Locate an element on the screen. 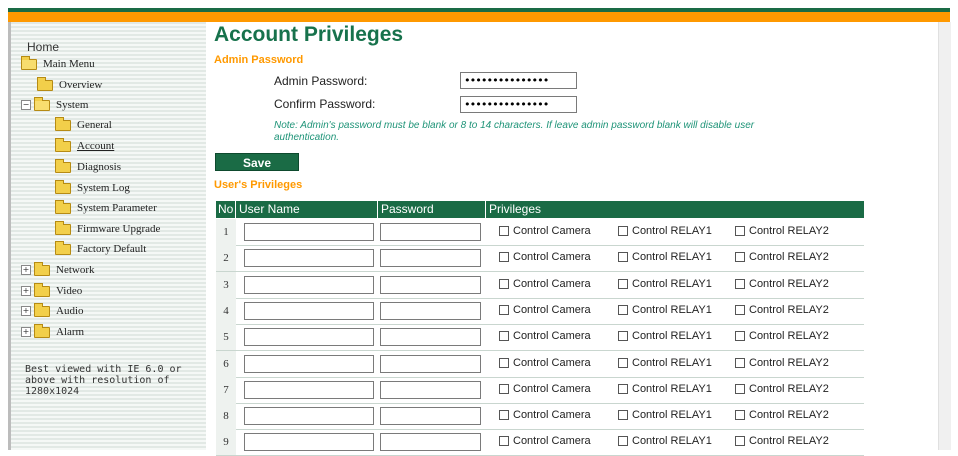 This screenshot has height=456, width=958. sidebar-item-system-parameter: System Parameter is located at coordinates (106, 207).